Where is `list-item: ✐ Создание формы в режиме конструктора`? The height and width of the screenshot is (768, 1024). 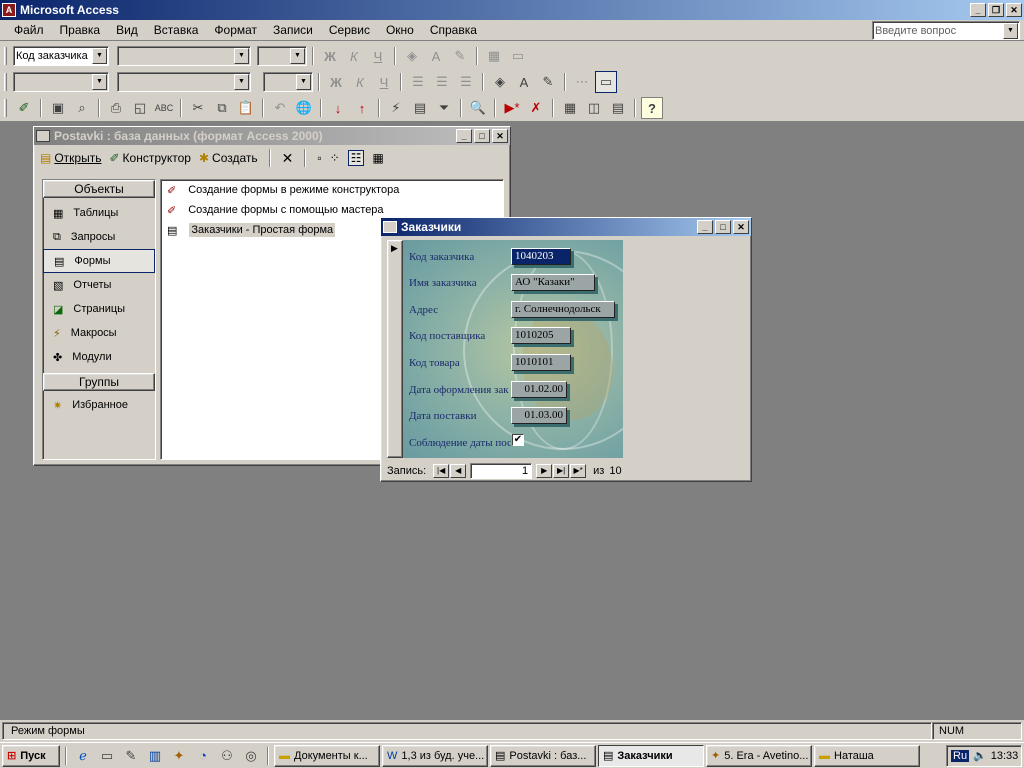
list-item: ✐ Создание формы в режиме конструктора is located at coordinates (332, 190).